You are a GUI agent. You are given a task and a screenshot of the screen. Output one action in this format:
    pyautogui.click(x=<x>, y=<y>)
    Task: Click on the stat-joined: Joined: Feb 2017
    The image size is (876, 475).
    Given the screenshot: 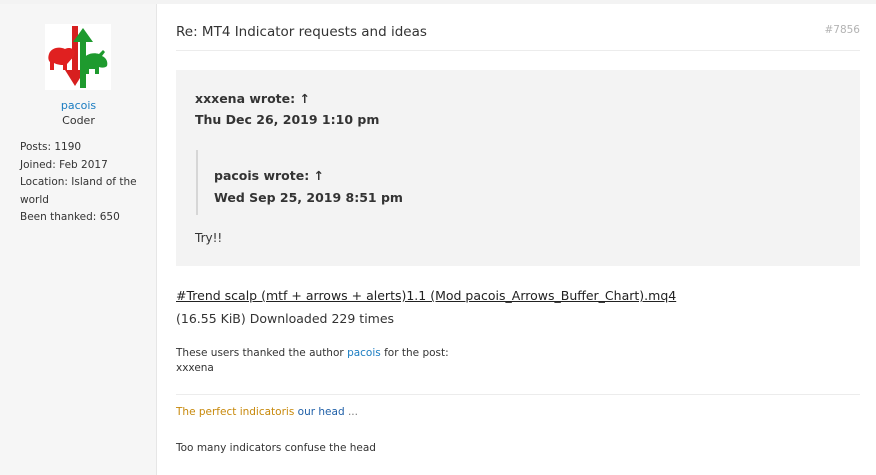 What is the action you would take?
    pyautogui.click(x=82, y=166)
    